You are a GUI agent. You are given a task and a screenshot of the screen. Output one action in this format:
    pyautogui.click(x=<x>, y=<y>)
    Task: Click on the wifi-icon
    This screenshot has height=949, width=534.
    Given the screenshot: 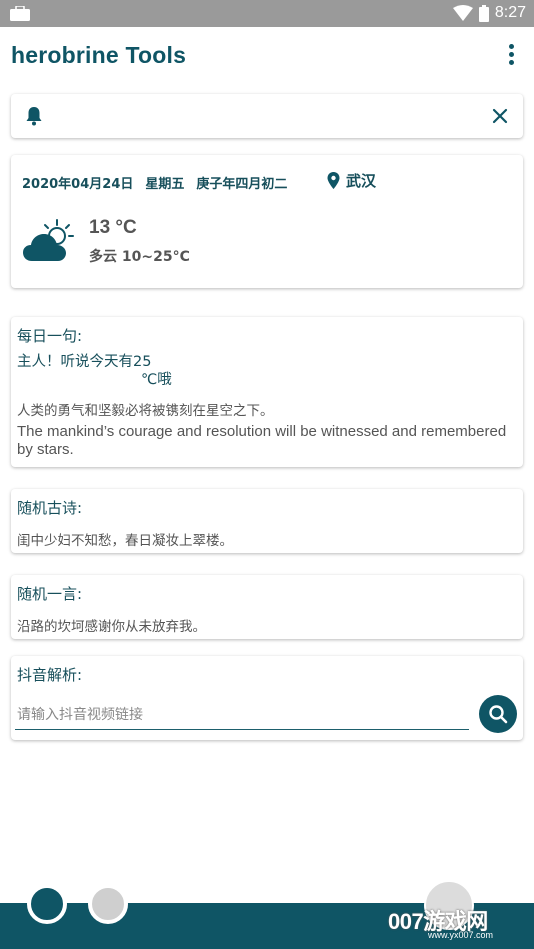 What is the action you would take?
    pyautogui.click(x=462, y=13)
    